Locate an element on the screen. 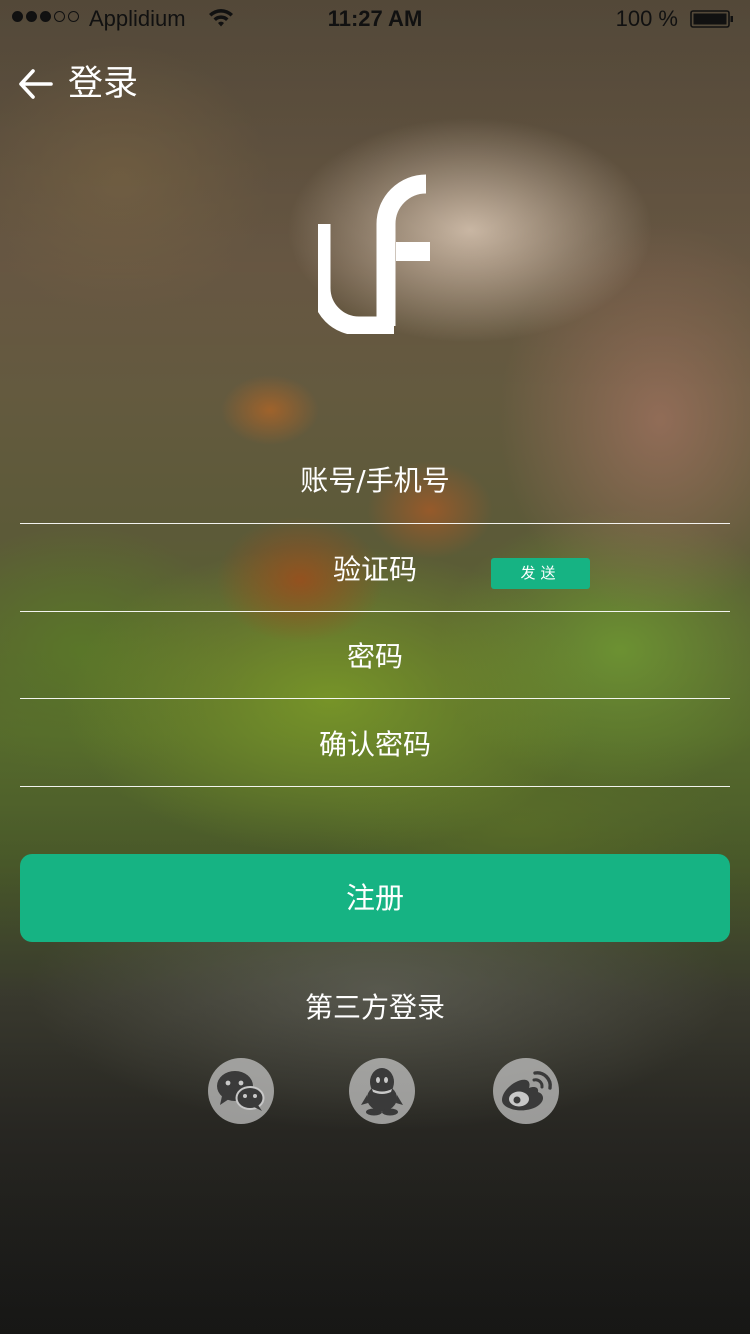 This screenshot has height=1334, width=750. account-field: 账号/手机号 is located at coordinates (375, 480).